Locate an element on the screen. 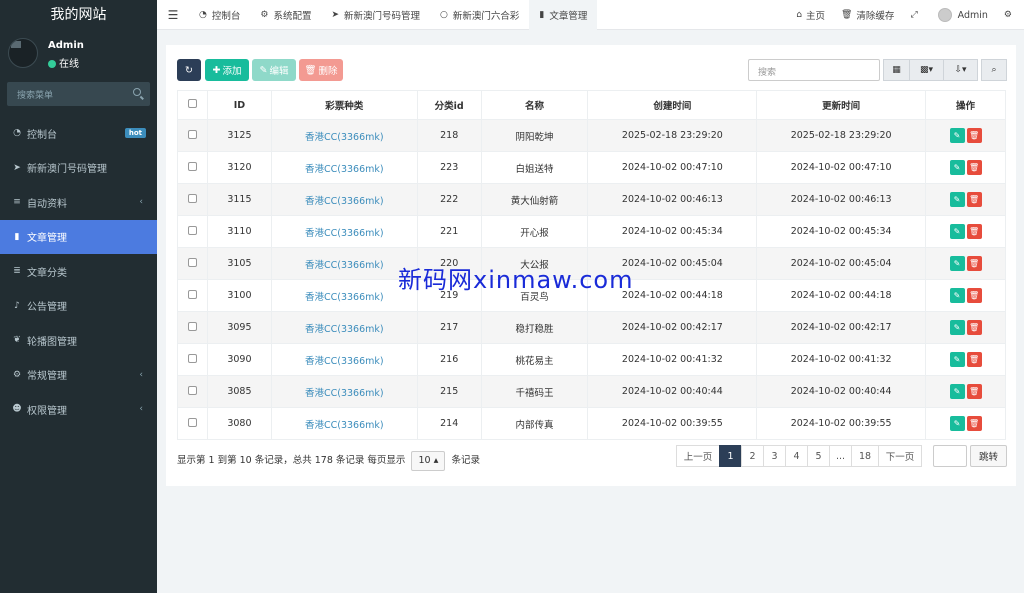  page-button: 18 is located at coordinates (865, 456).